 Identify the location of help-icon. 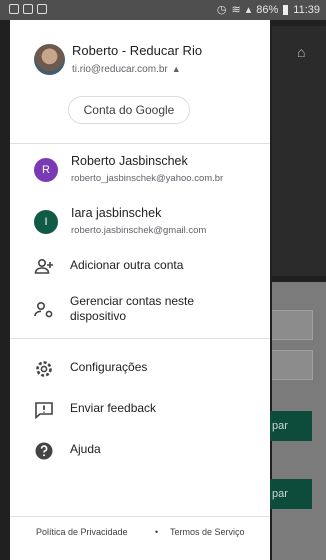
(44, 451).